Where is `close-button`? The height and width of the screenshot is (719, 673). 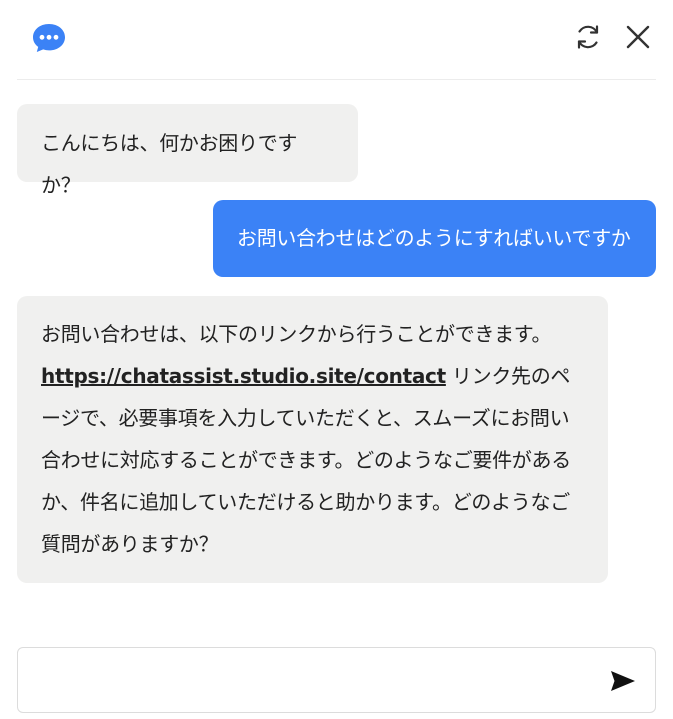 close-button is located at coordinates (638, 37).